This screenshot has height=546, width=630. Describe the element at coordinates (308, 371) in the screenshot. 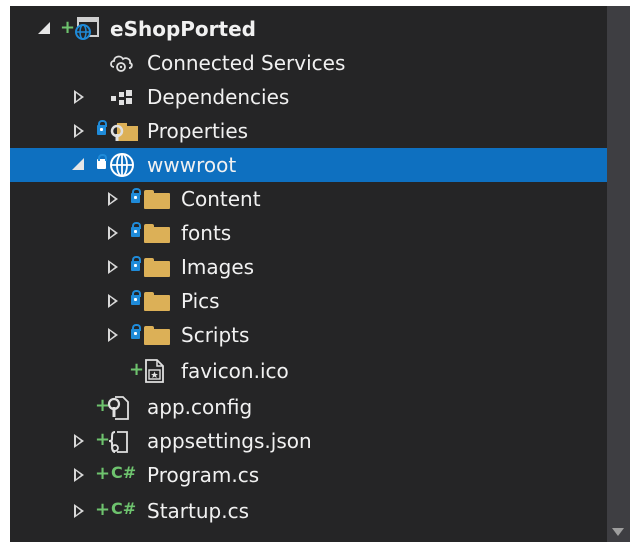

I see `tree-row-favicon: + favicon.ico` at that location.